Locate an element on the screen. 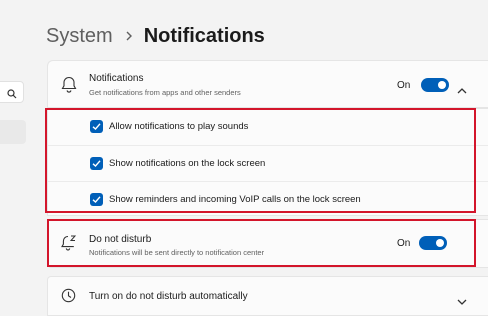 The height and width of the screenshot is (316, 488). breadcrumb-system: System is located at coordinates (79, 36).